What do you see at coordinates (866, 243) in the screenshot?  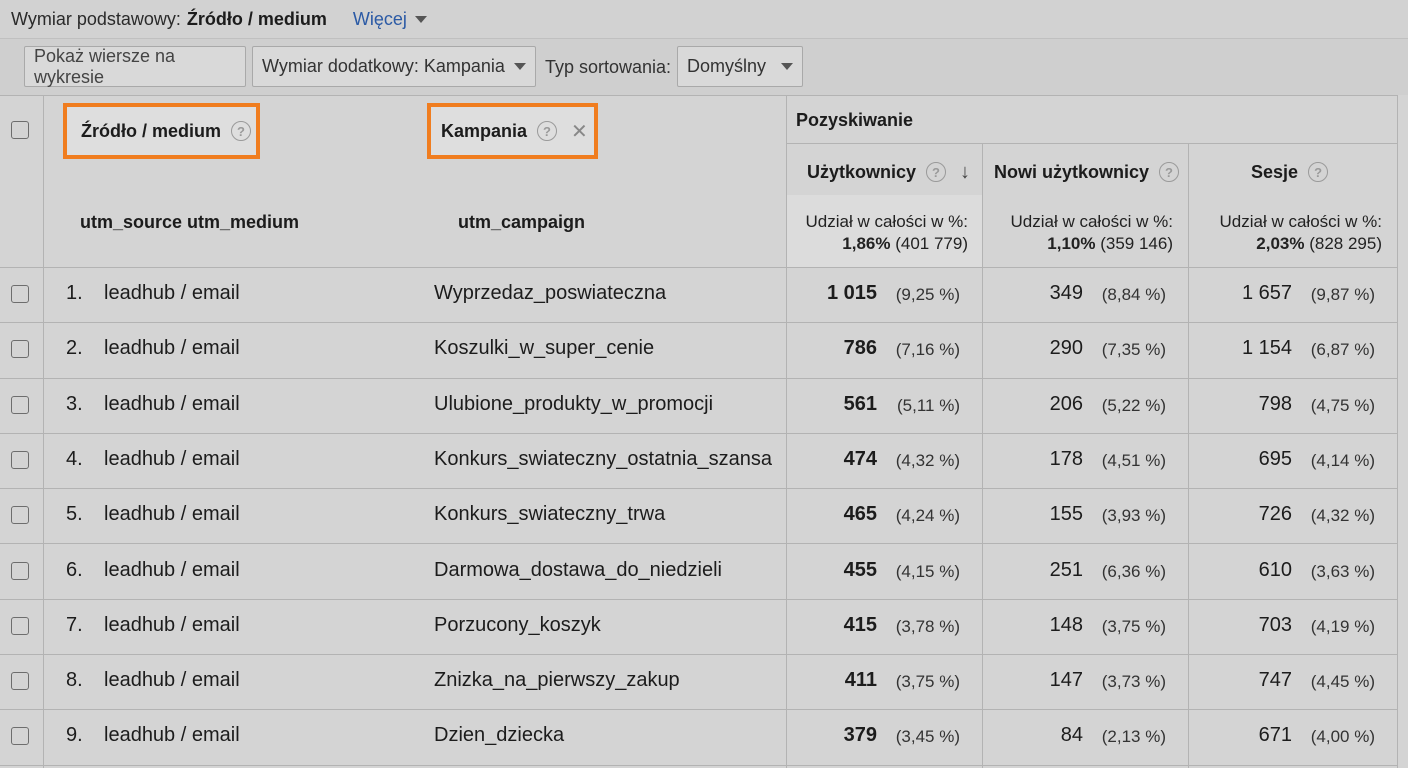 I see `users-total-pct: 1,86%` at bounding box center [866, 243].